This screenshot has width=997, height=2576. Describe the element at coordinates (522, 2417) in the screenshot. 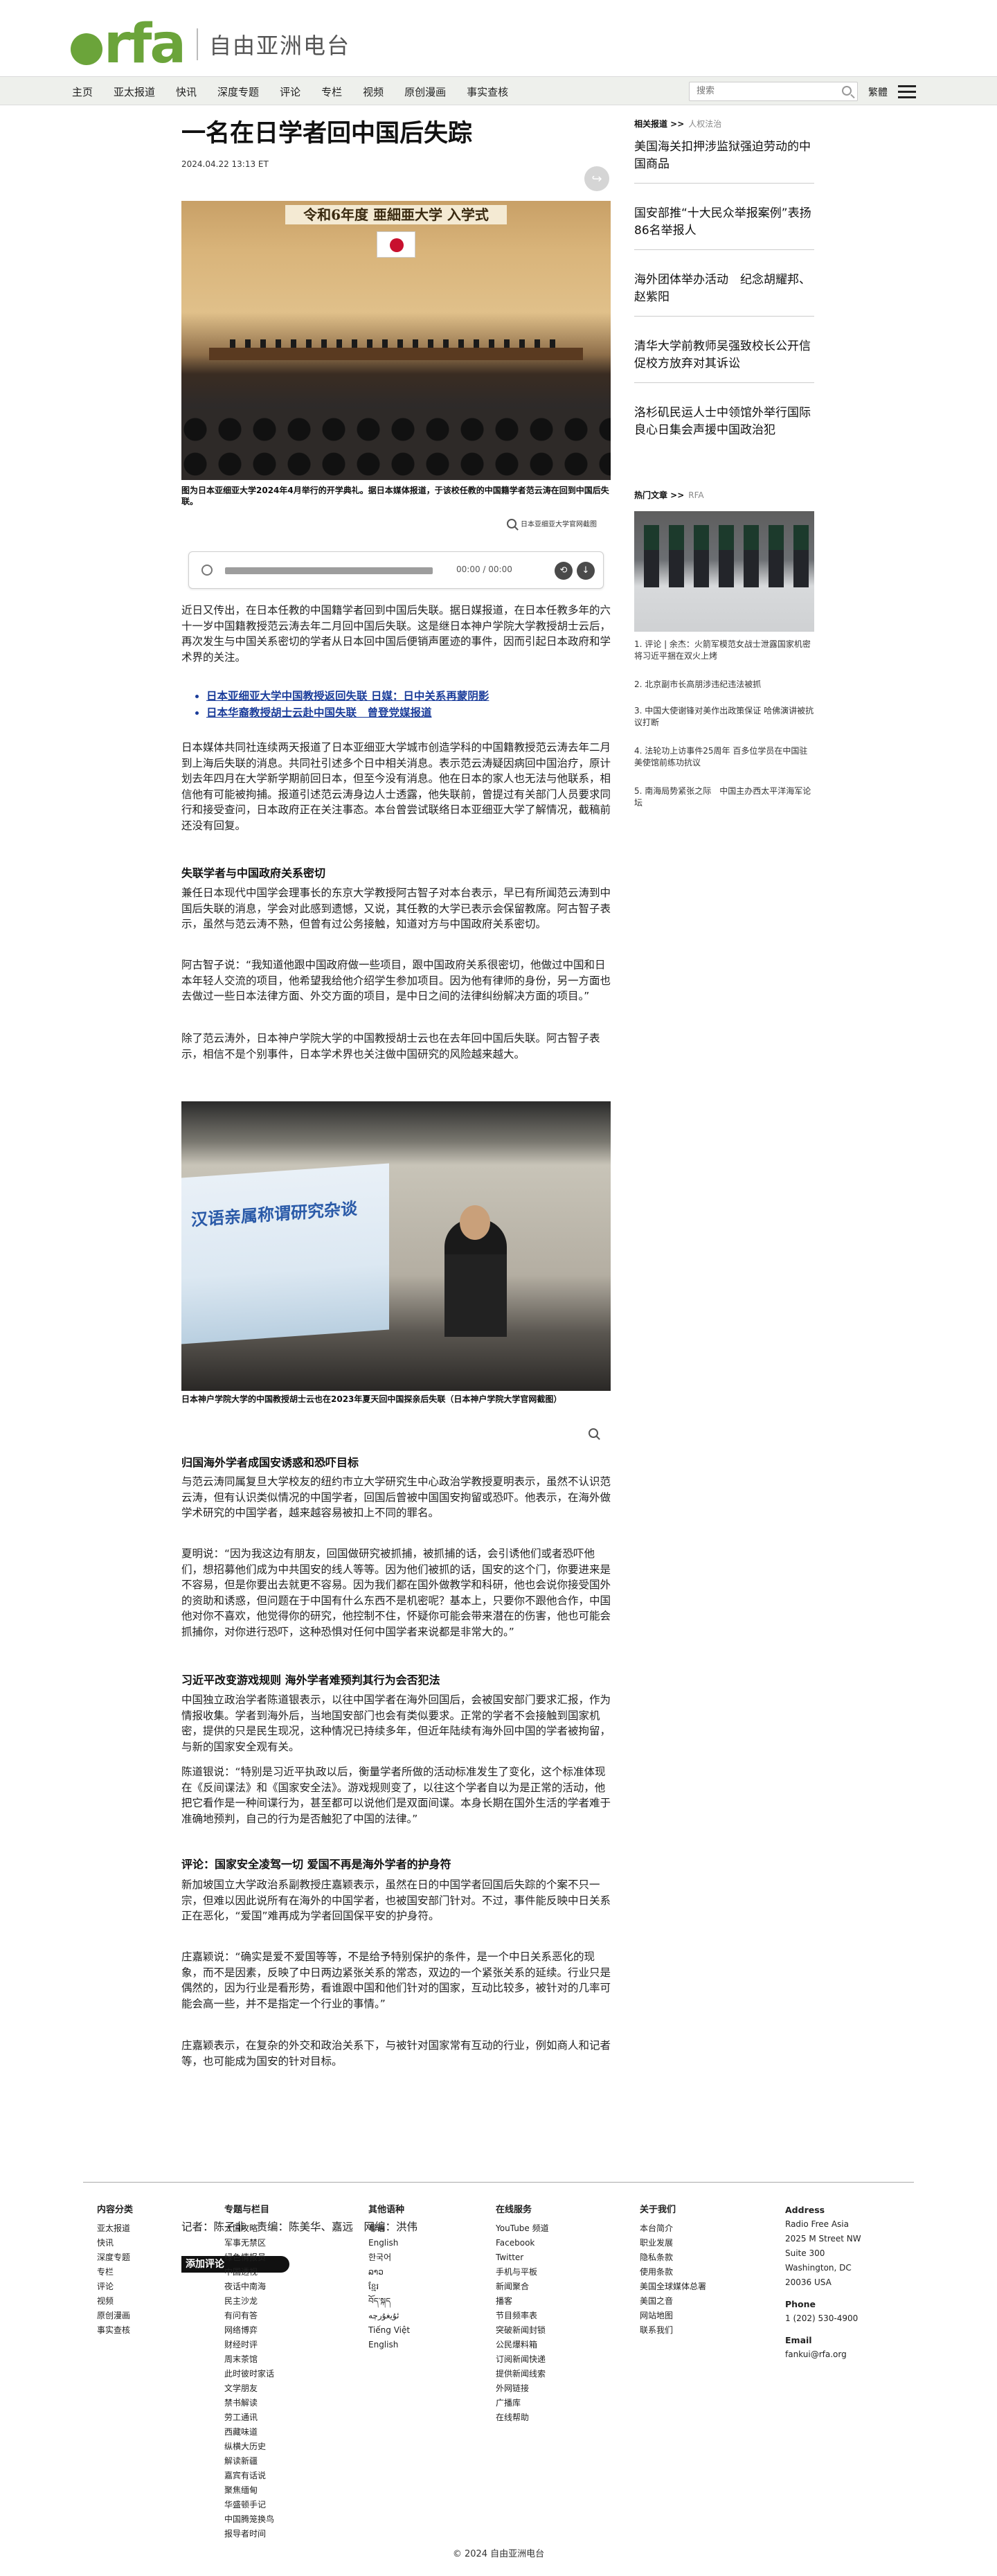

I see `footer-link: 在线帮助` at that location.